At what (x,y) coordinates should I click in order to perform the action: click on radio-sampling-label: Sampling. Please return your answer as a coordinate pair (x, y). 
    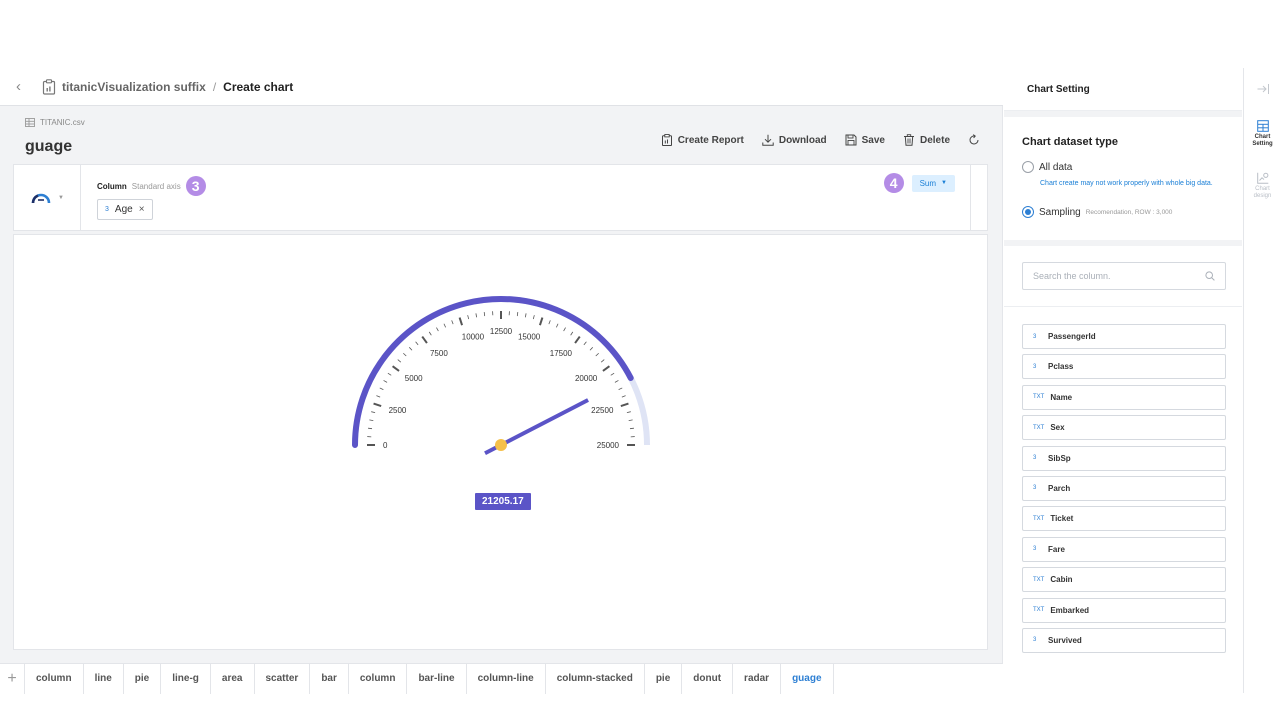
    Looking at the image, I should click on (1060, 212).